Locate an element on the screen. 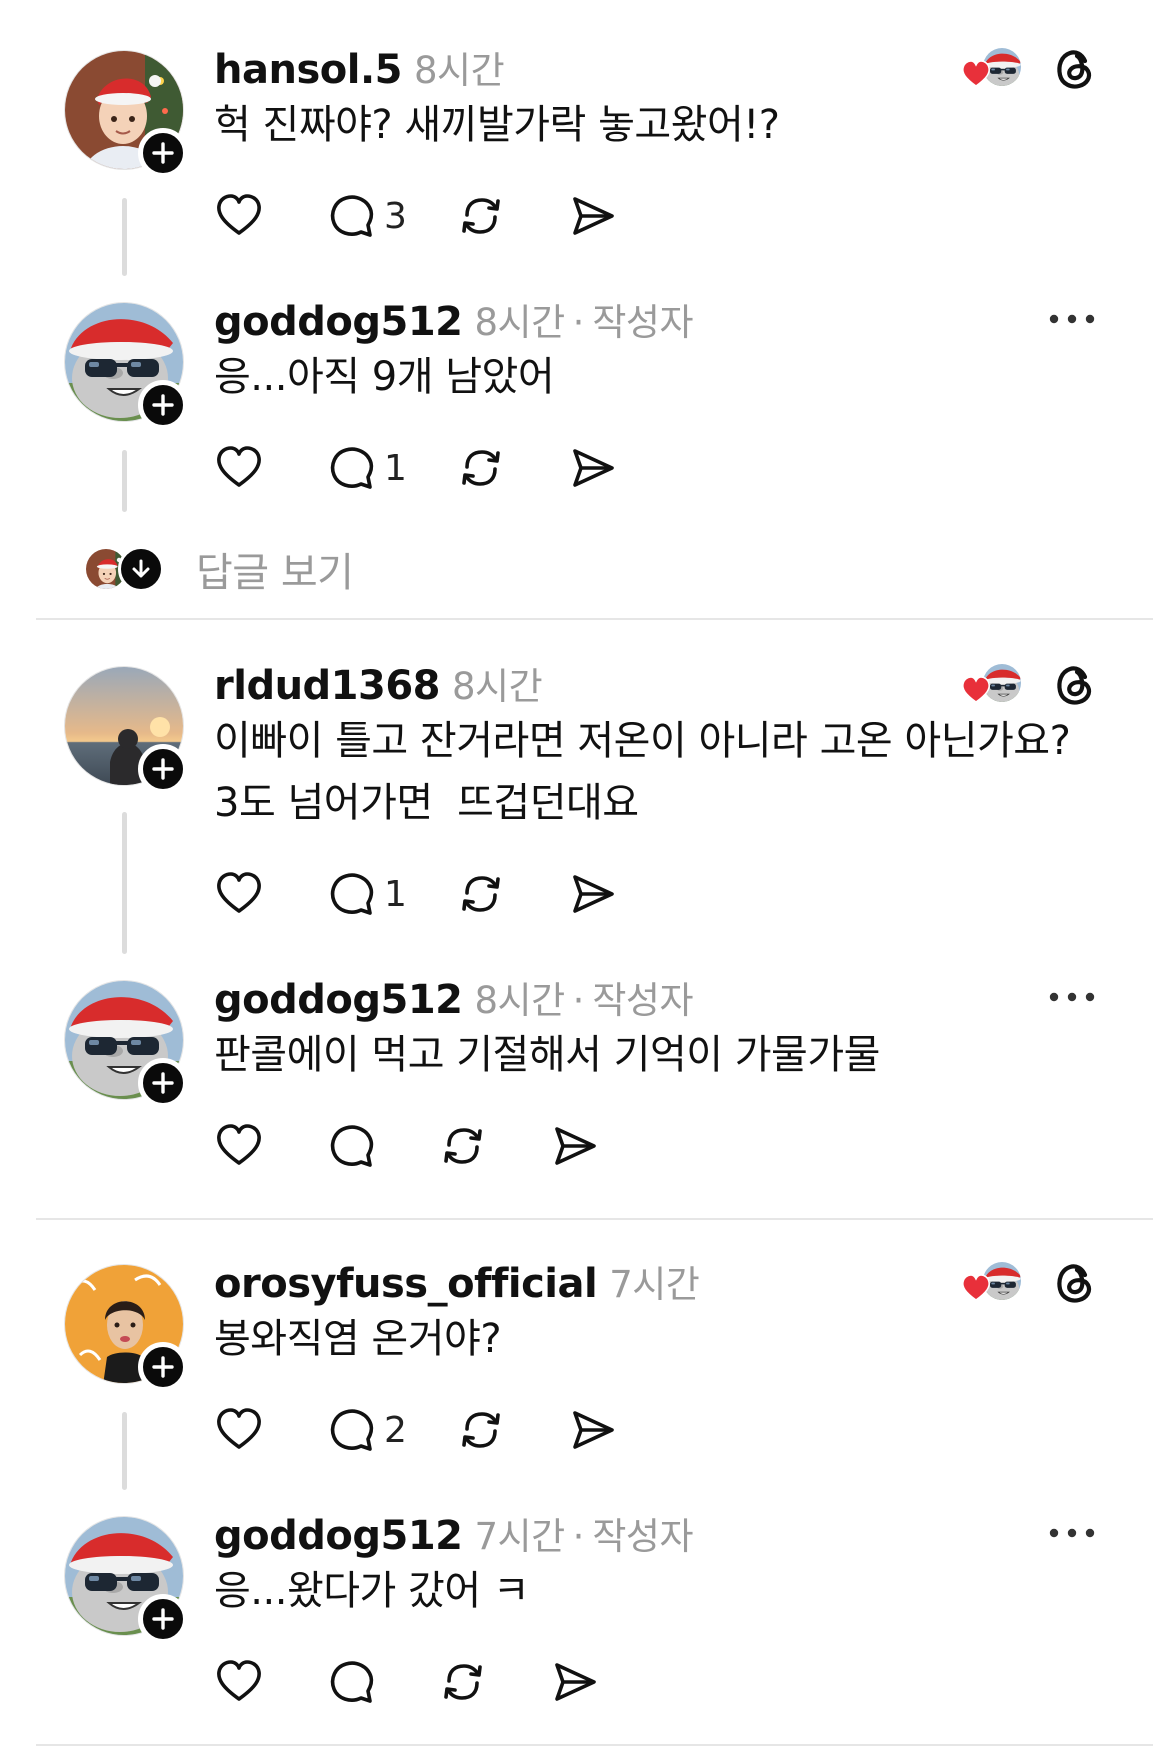 Image resolution: width=1153 pixels, height=1755 pixels. comment-count: 3 is located at coordinates (395, 216).